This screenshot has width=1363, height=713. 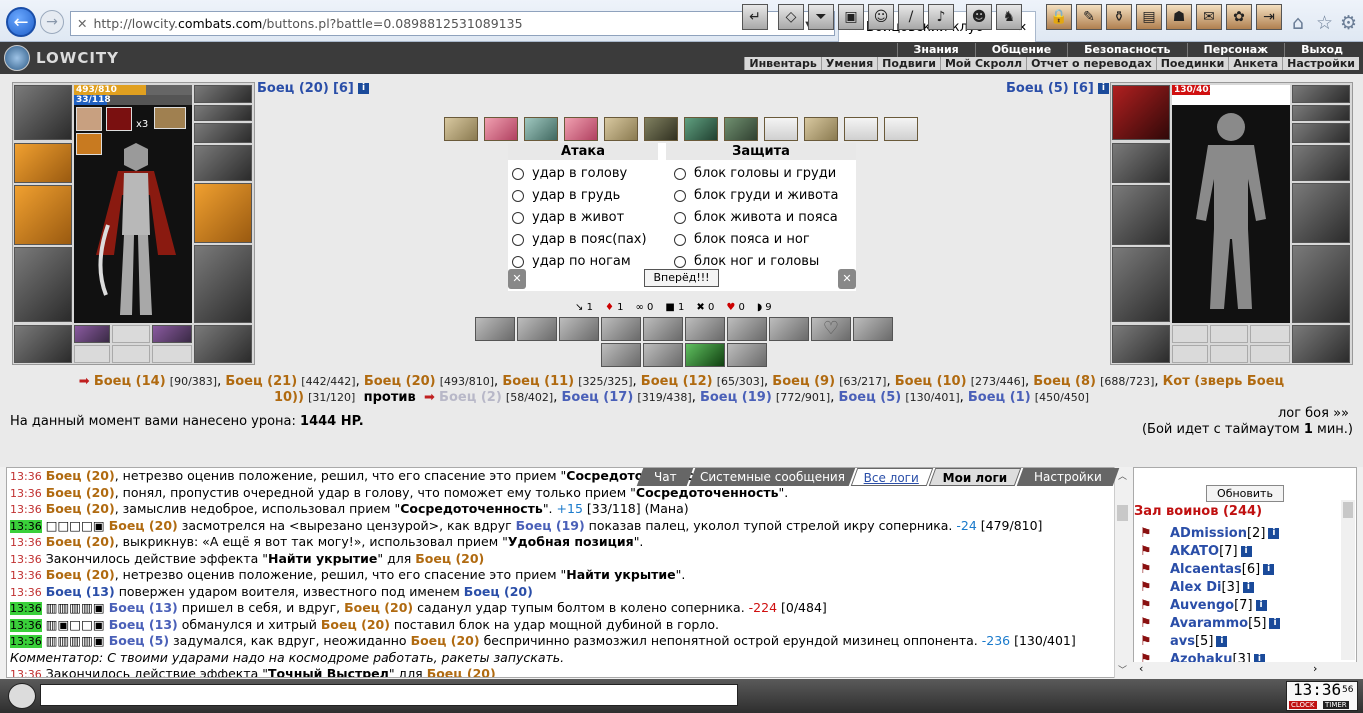 What do you see at coordinates (579, 262) in the screenshot?
I see `attack-legs: удар по ногам` at bounding box center [579, 262].